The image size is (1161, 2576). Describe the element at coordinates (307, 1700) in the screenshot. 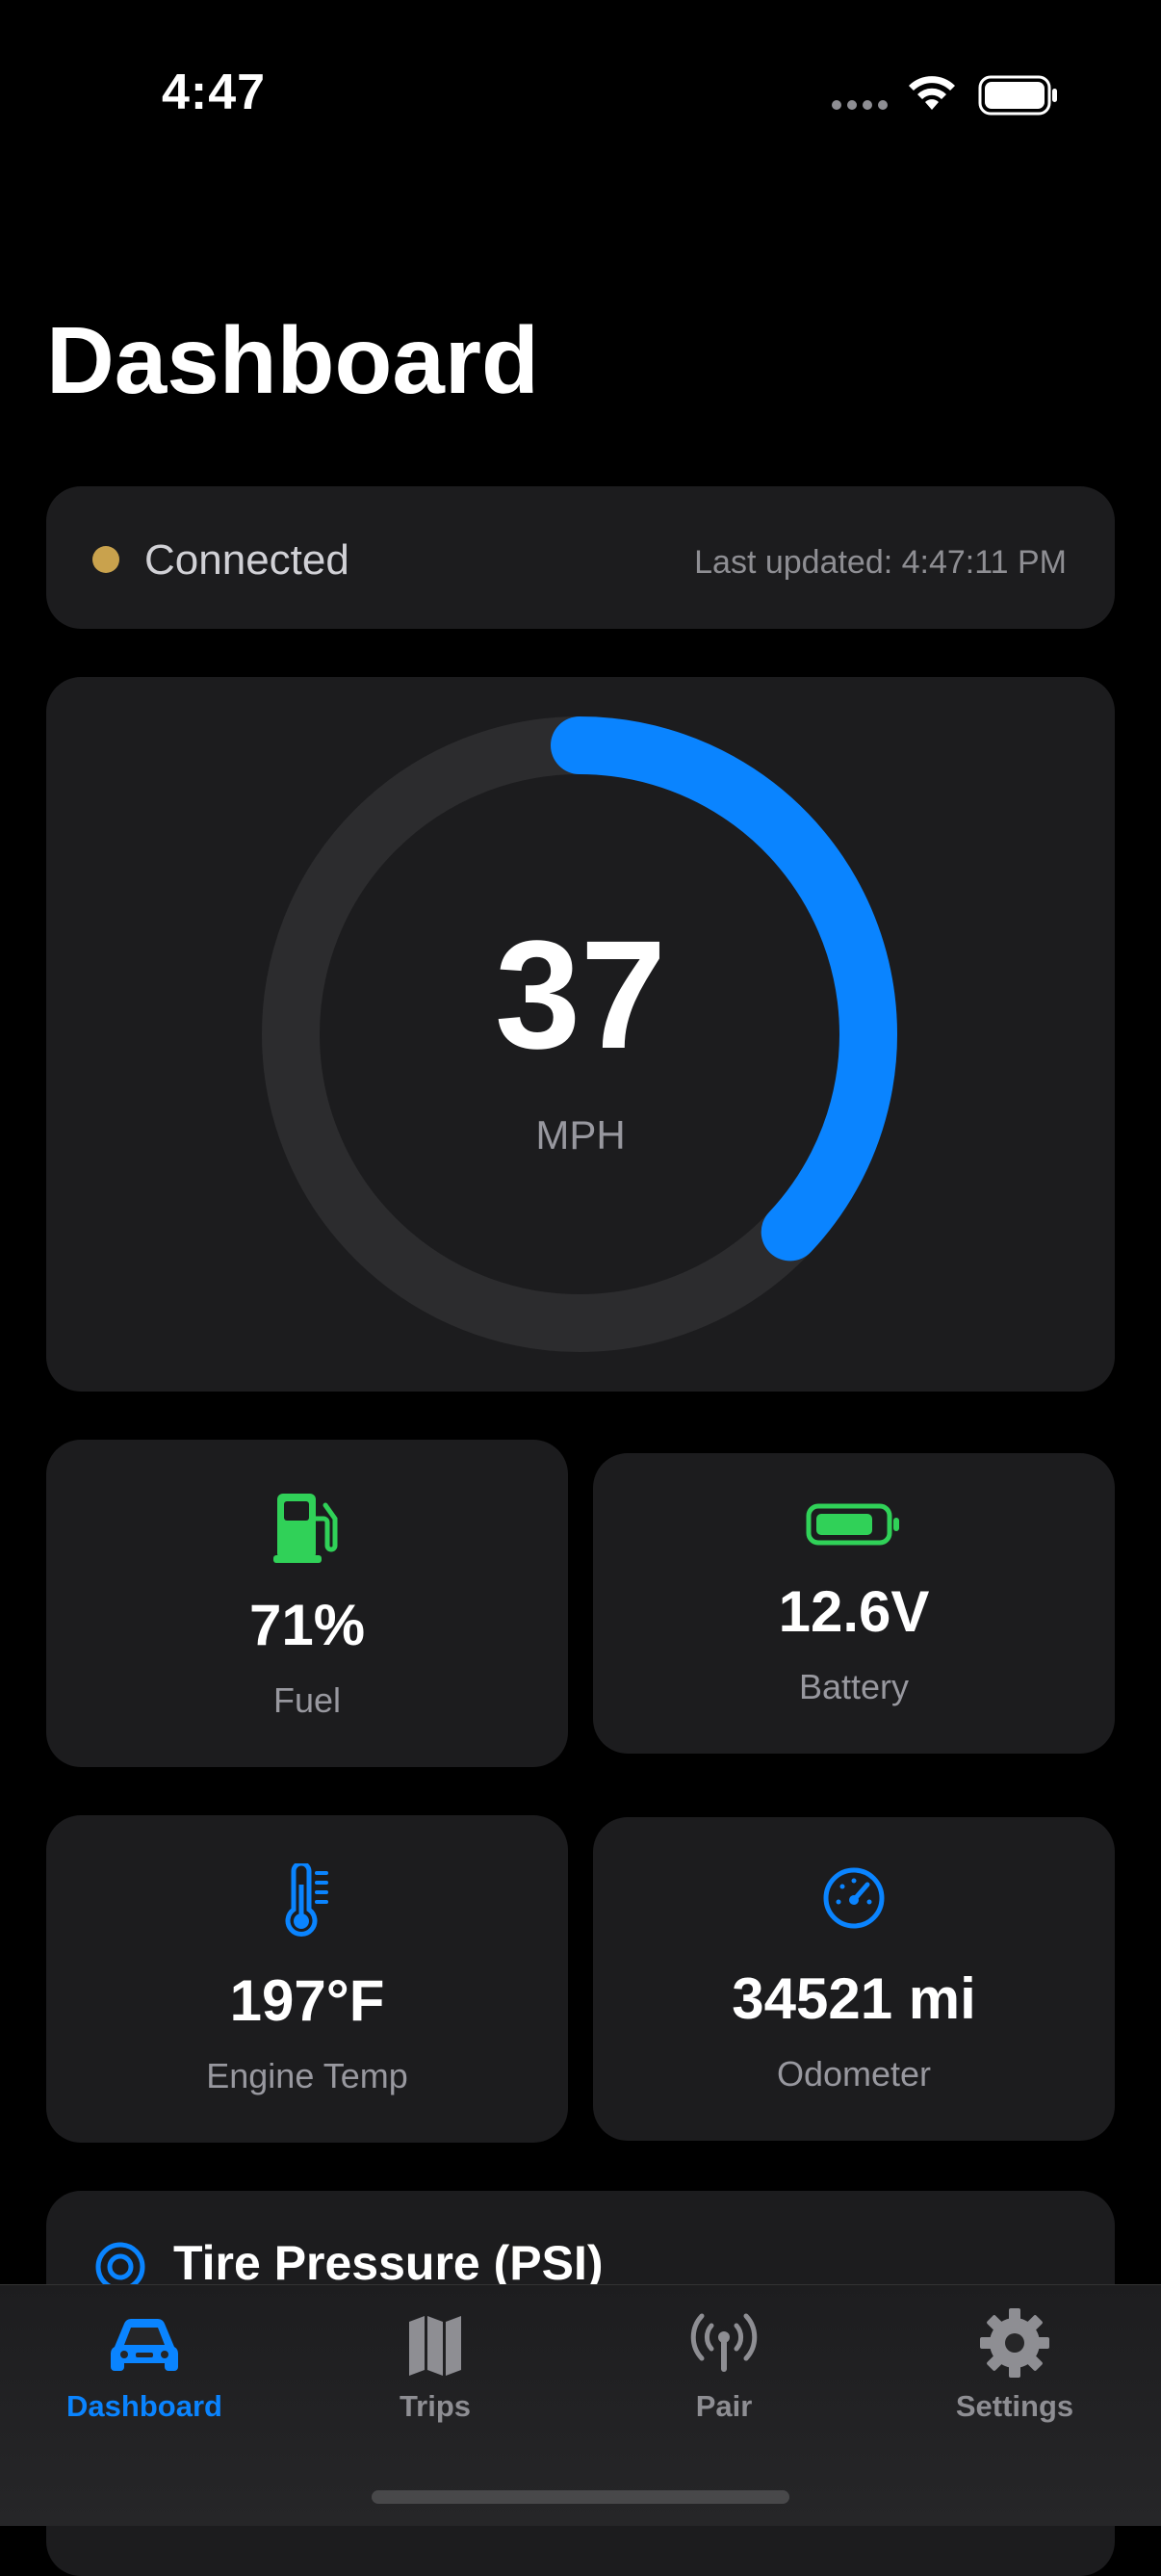

I see `fuel-label: Fuel` at that location.